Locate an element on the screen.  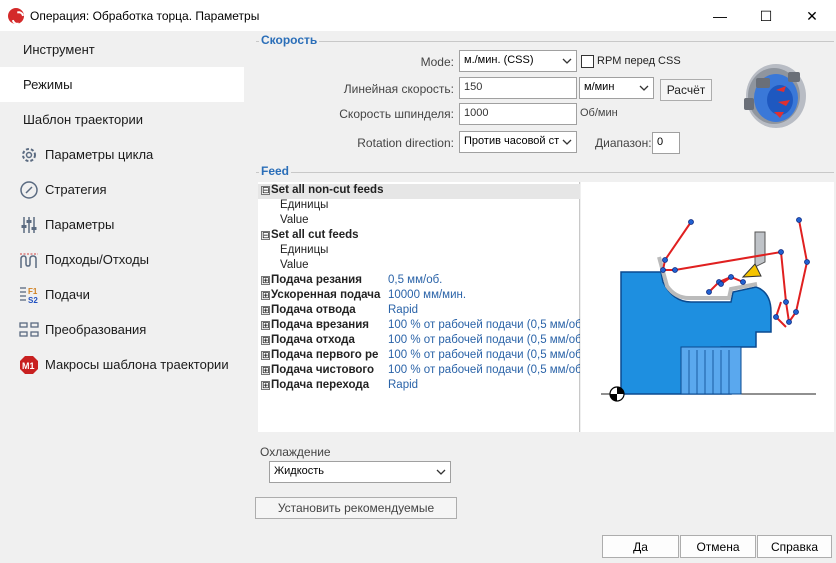
tree-row-value: Rapid is located at coordinates (403, 310).